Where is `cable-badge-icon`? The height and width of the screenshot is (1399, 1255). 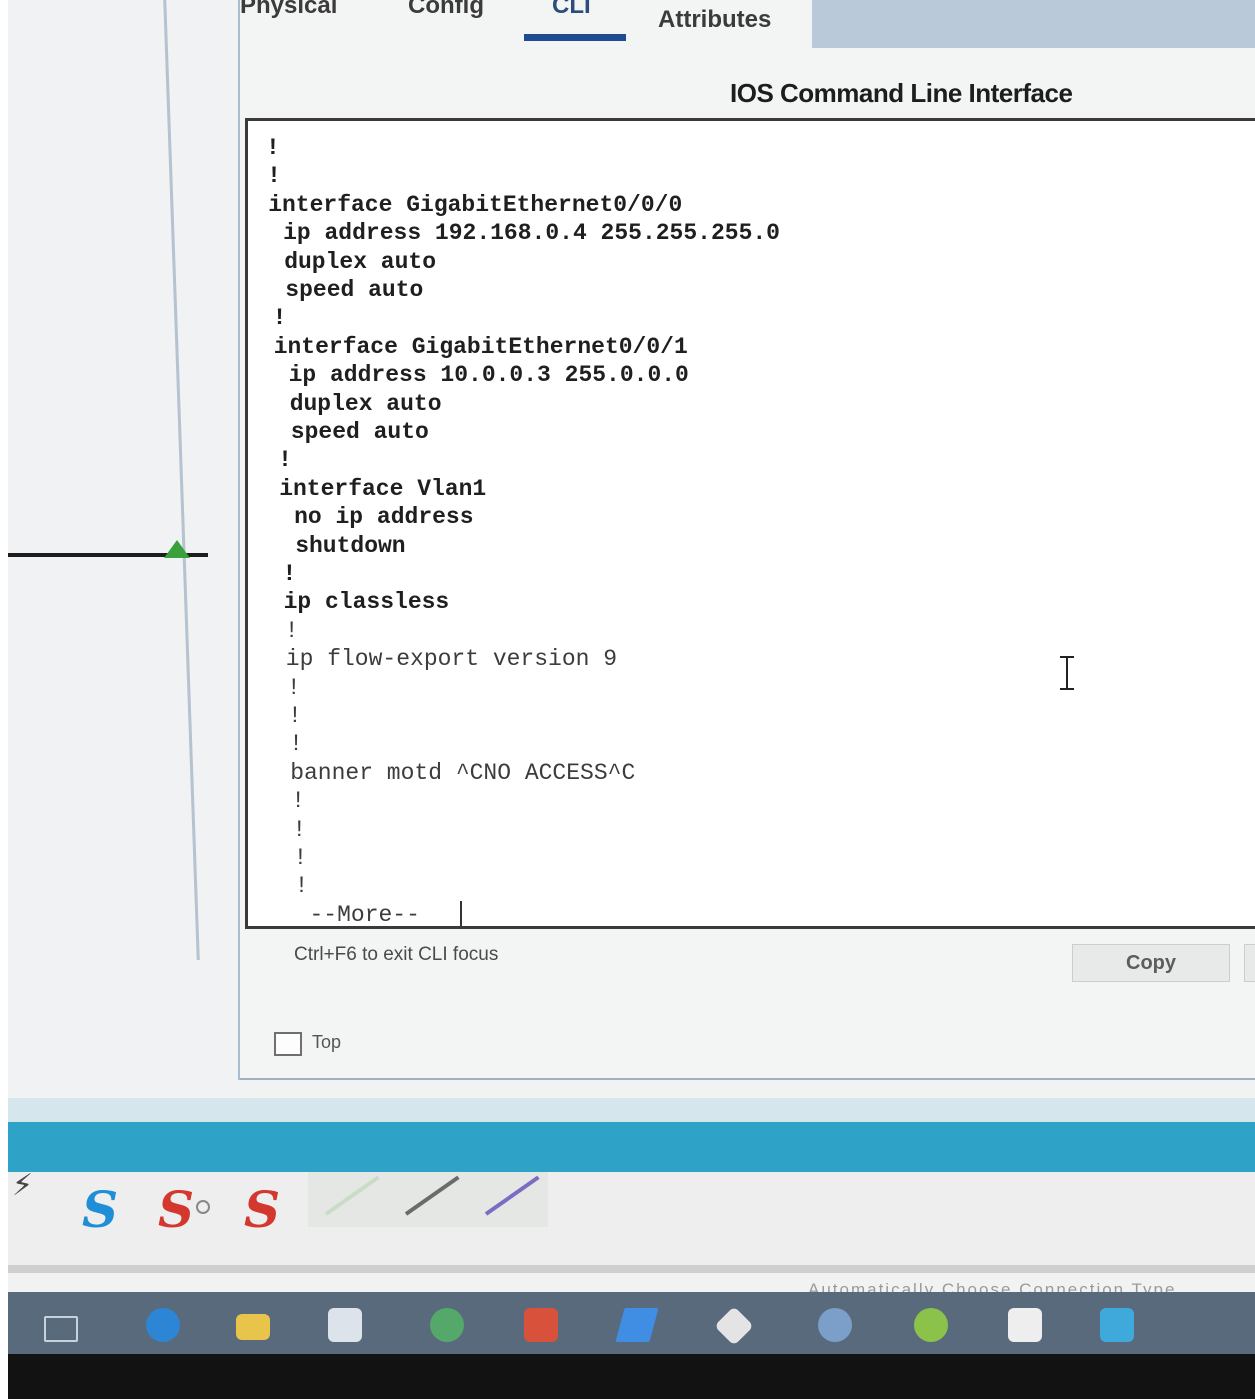
cable-badge-icon is located at coordinates (203, 1207).